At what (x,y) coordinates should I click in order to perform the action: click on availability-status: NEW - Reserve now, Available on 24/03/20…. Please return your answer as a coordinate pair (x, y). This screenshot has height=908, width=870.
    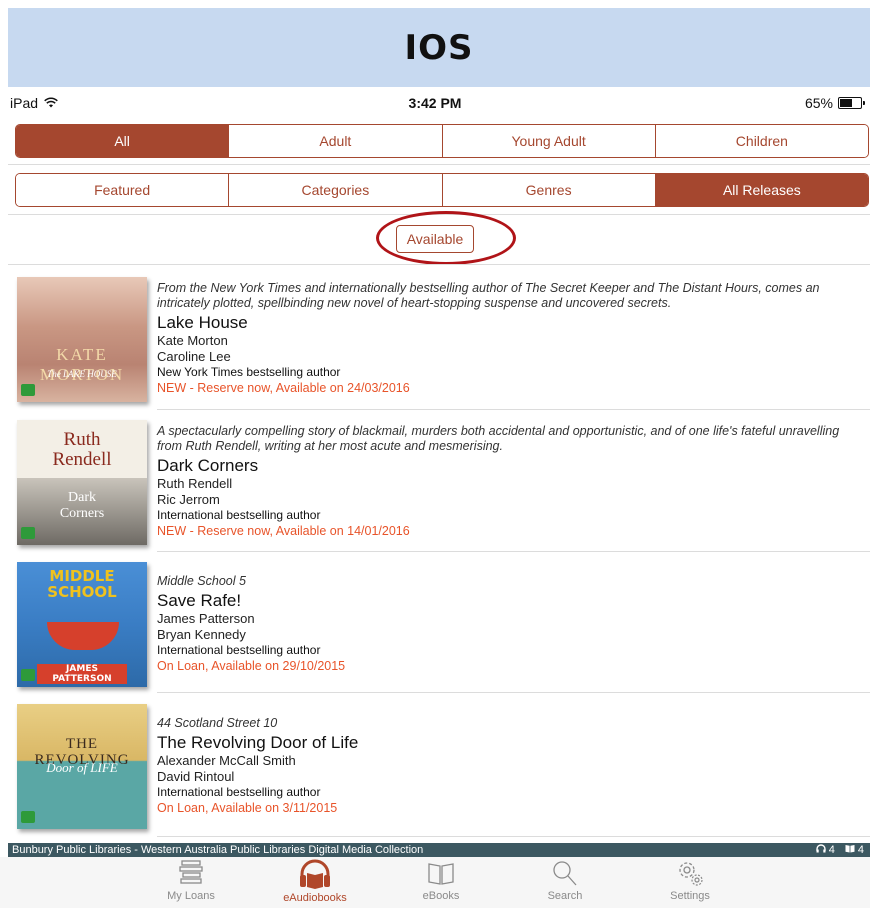
    Looking at the image, I should click on (283, 388).